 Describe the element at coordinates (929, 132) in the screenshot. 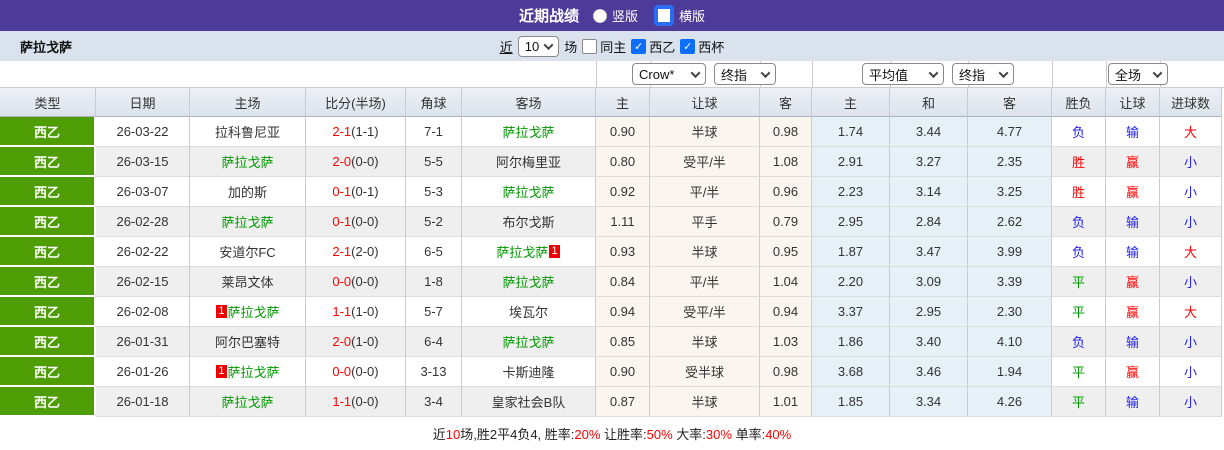

I see `euro-draw-odds-cell: 3.44` at that location.